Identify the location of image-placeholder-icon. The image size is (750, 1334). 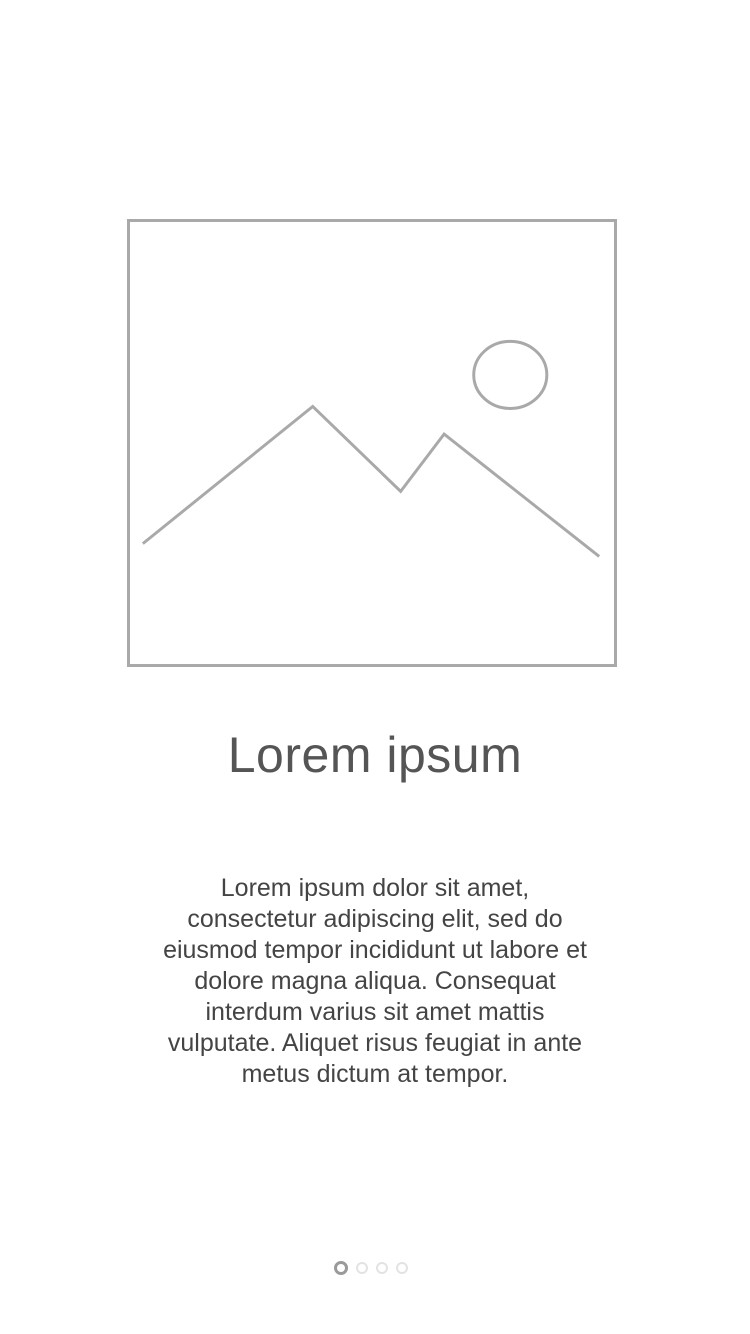
(371, 448).